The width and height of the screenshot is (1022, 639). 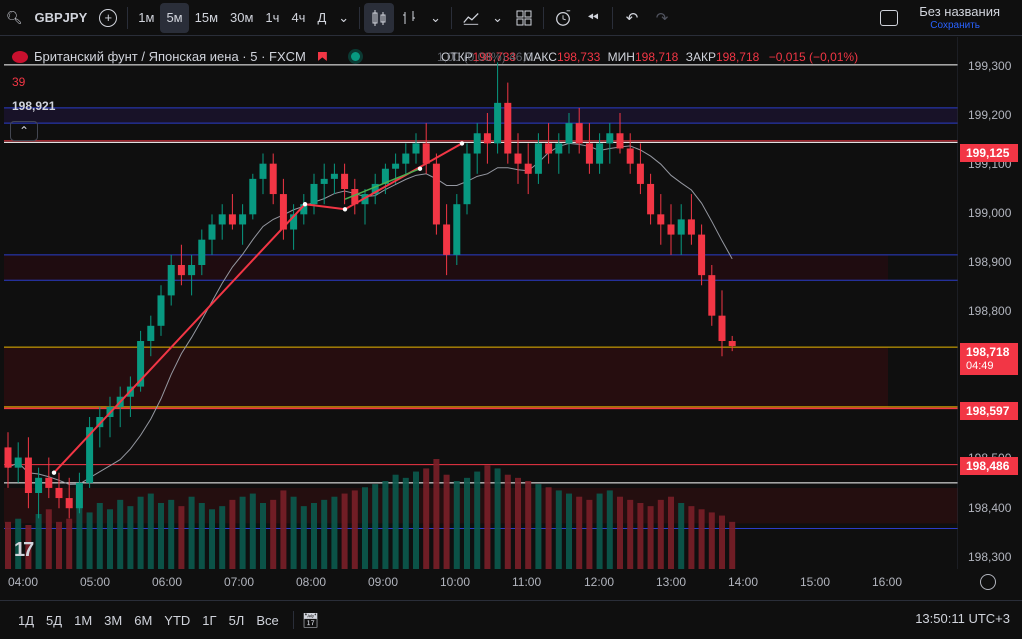 I want to click on compare-add-button: +, so click(x=108, y=18).